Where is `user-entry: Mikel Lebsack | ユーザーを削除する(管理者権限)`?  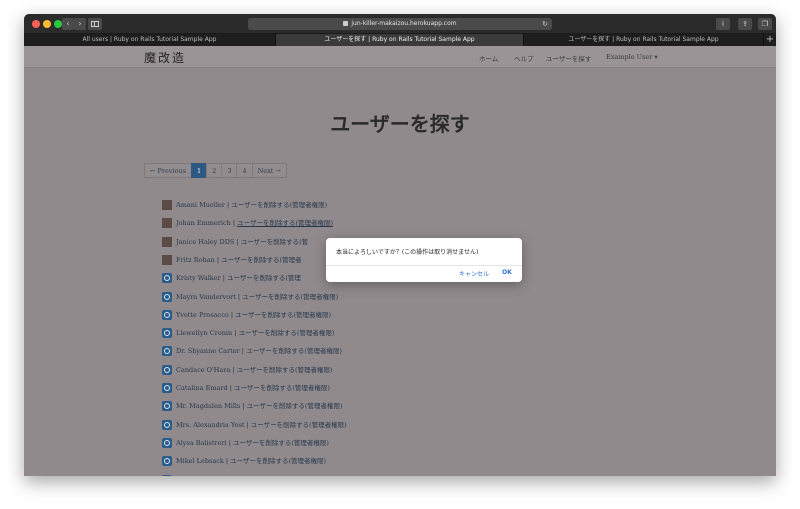
user-entry: Mikel Lebsack | ユーザーを削除する(管理者権限) is located at coordinates (251, 461).